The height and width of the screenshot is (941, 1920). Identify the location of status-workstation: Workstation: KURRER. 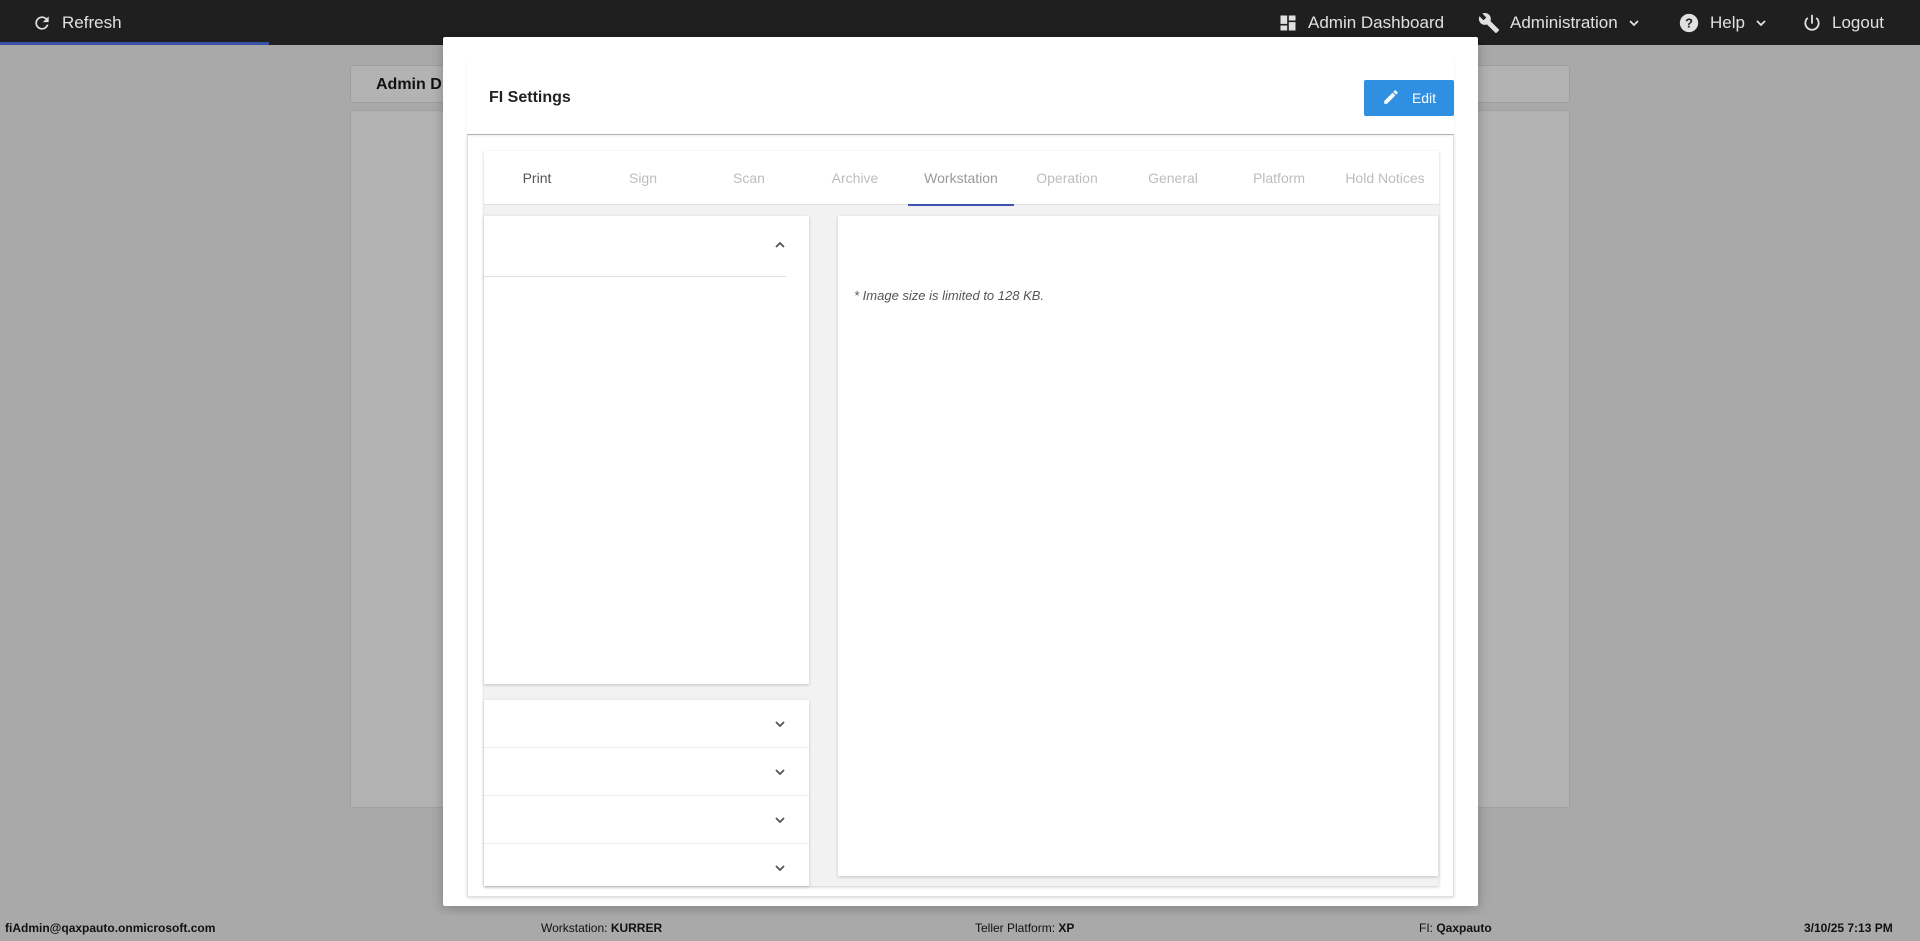
(602, 928).